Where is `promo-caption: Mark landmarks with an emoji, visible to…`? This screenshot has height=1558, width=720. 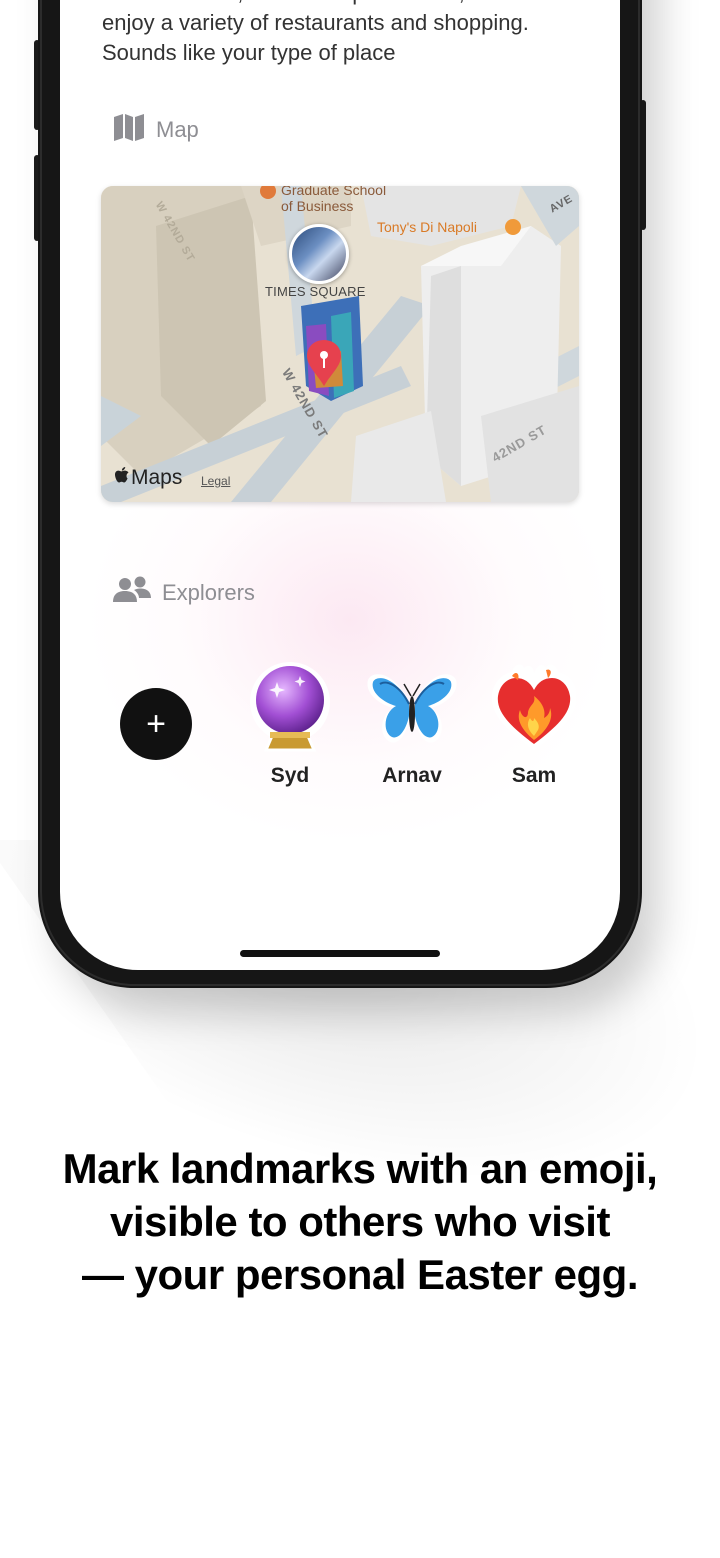
promo-caption: Mark landmarks with an emoji, visible to… is located at coordinates (360, 1221).